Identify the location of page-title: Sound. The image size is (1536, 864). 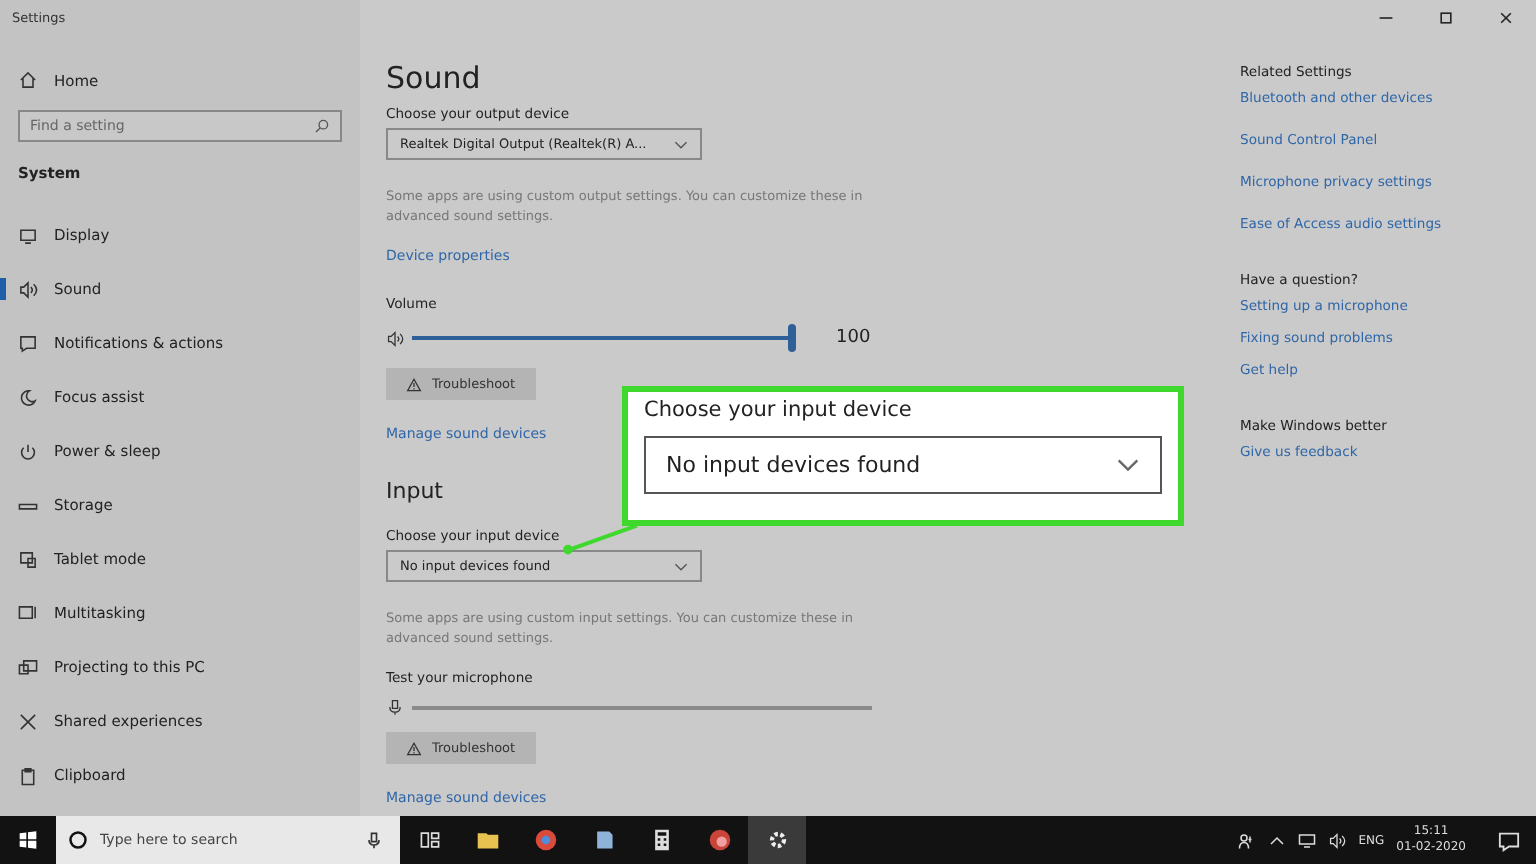
(434, 78).